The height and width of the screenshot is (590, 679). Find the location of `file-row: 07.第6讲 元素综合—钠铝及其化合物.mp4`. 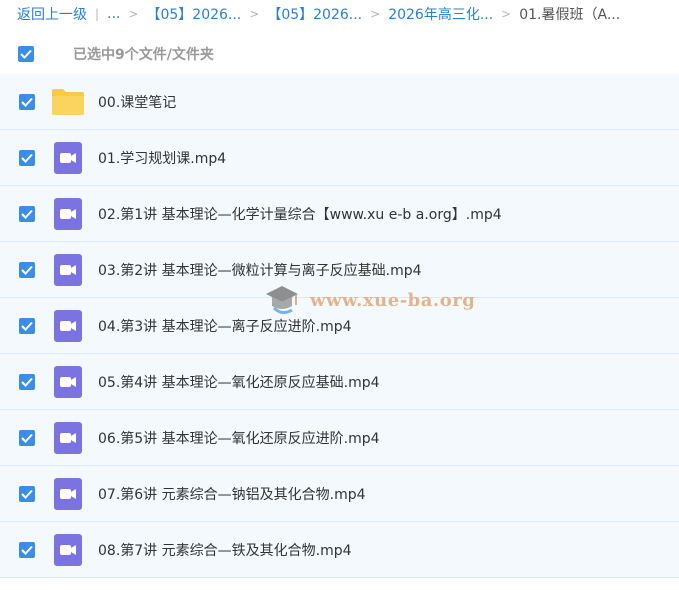

file-row: 07.第6讲 元素综合—钠铝及其化合物.mp4 is located at coordinates (339, 494).